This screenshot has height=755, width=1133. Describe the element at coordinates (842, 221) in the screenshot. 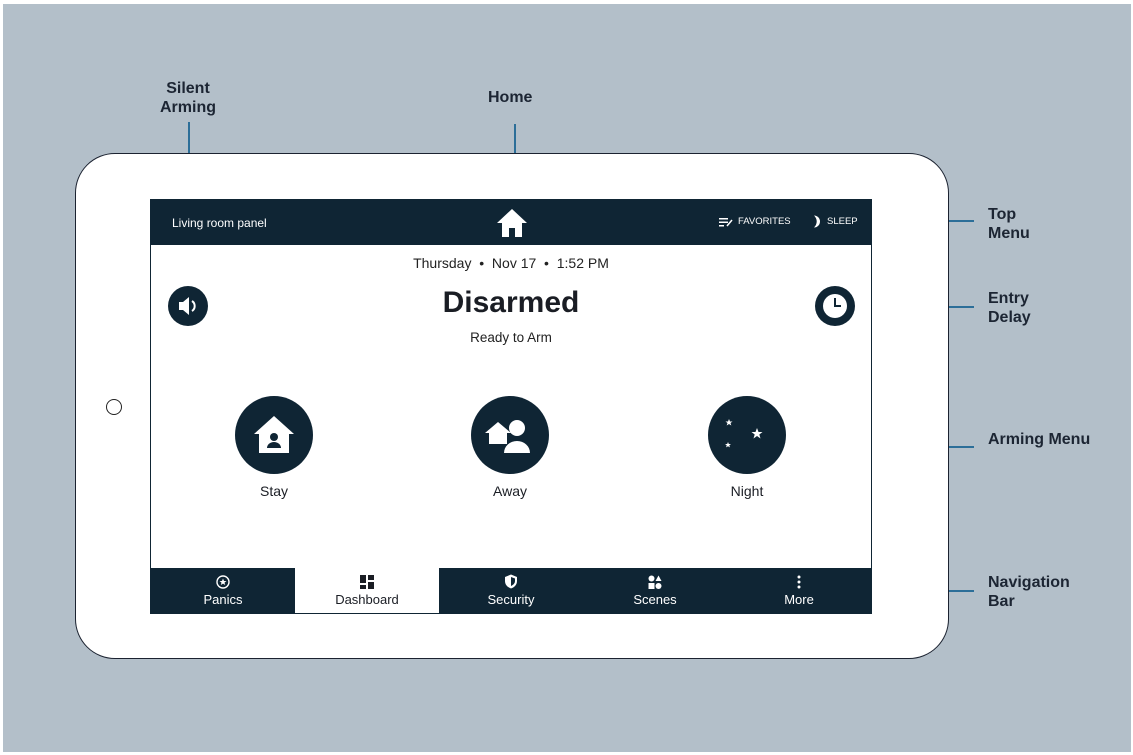

I see `sleep-label: SLEEP` at that location.